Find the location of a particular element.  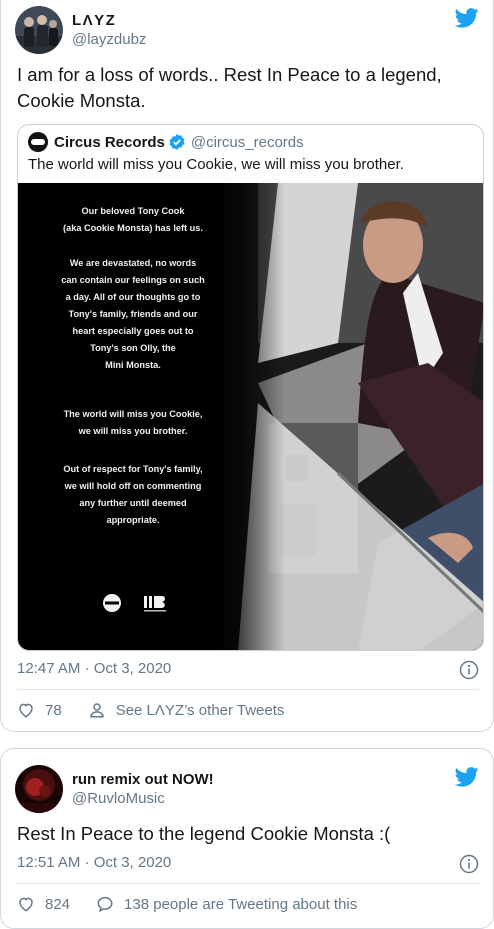

like-button: 78 is located at coordinates (39, 710).